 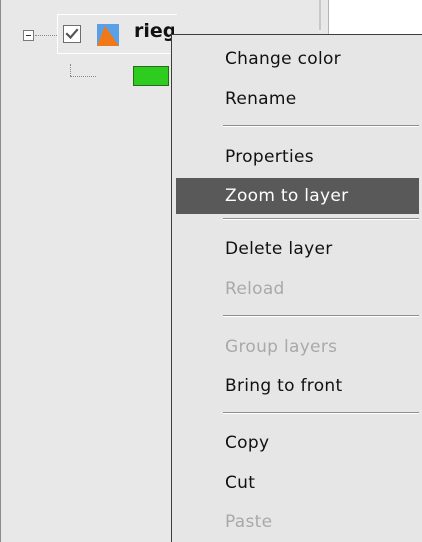 I want to click on menu-item-change-color: Change color, so click(x=297, y=59).